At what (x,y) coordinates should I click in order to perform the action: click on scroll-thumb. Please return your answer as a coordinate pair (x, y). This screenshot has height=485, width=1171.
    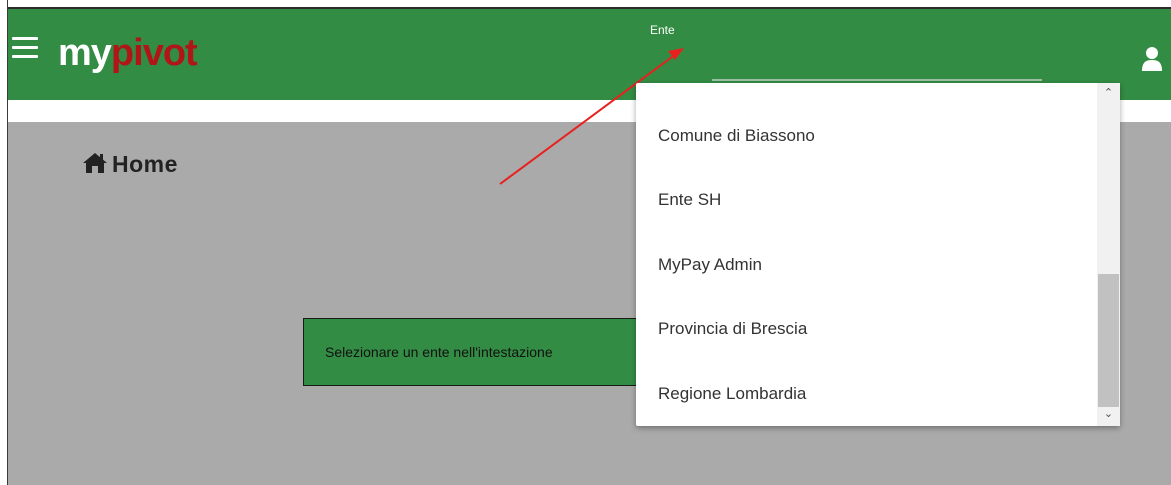
    Looking at the image, I should click on (1108, 340).